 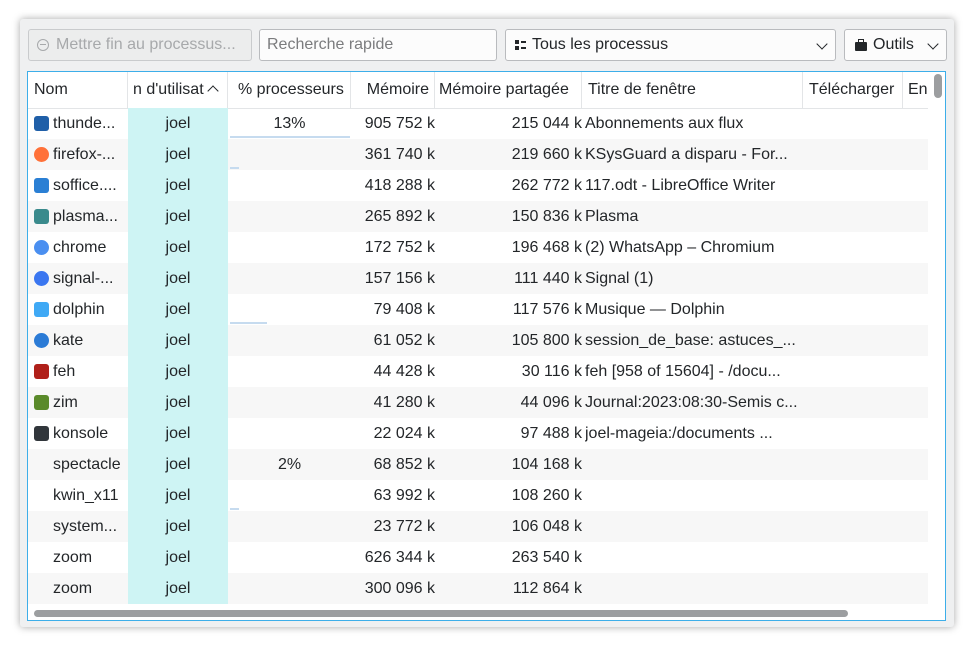 I want to click on process-shared-memory: 105 800 k, so click(x=546, y=340).